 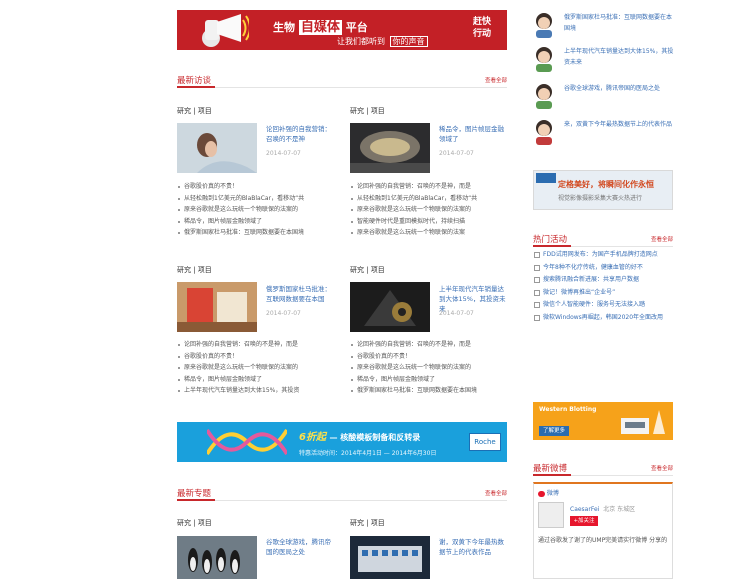 I want to click on section-title: 最新访谈, so click(x=194, y=81).